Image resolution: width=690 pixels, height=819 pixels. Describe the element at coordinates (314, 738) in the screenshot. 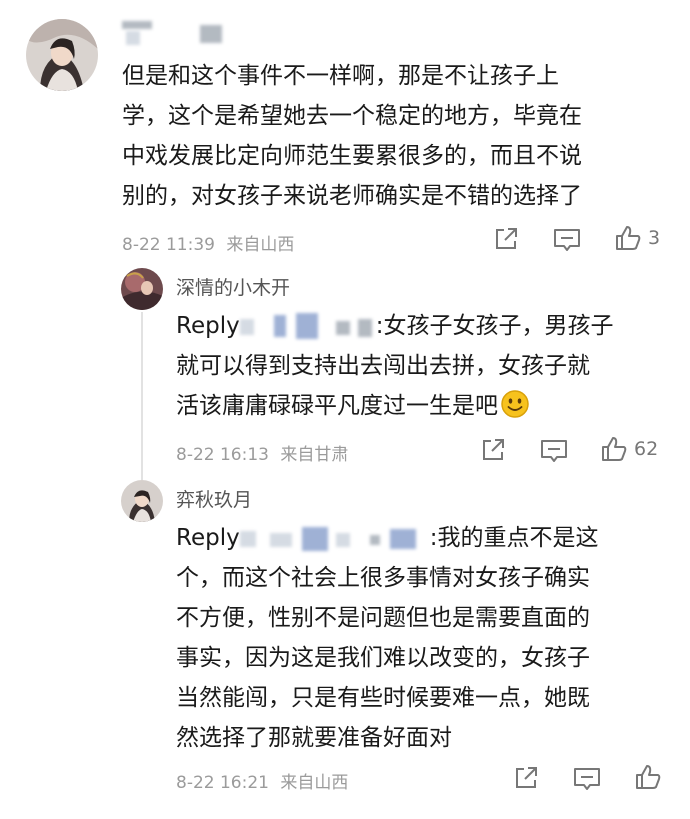

I see `reply-text-line: 然选择了那就要准备好面对` at that location.